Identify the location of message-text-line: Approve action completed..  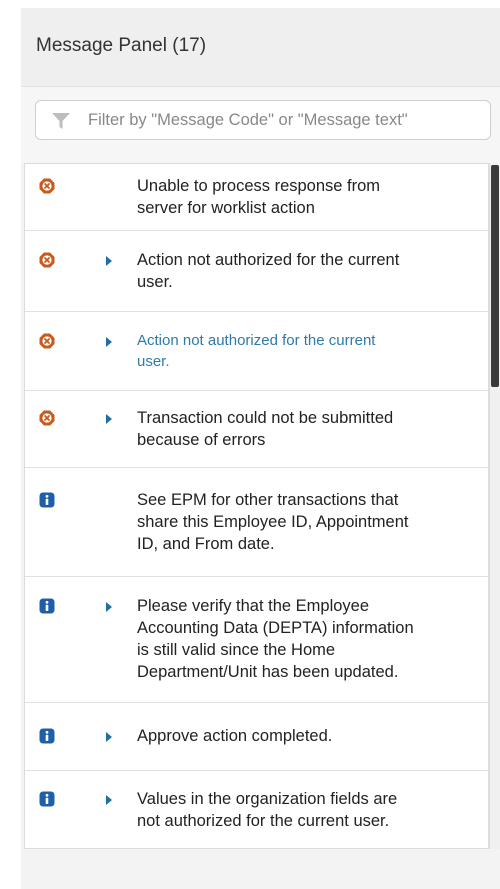
(235, 736).